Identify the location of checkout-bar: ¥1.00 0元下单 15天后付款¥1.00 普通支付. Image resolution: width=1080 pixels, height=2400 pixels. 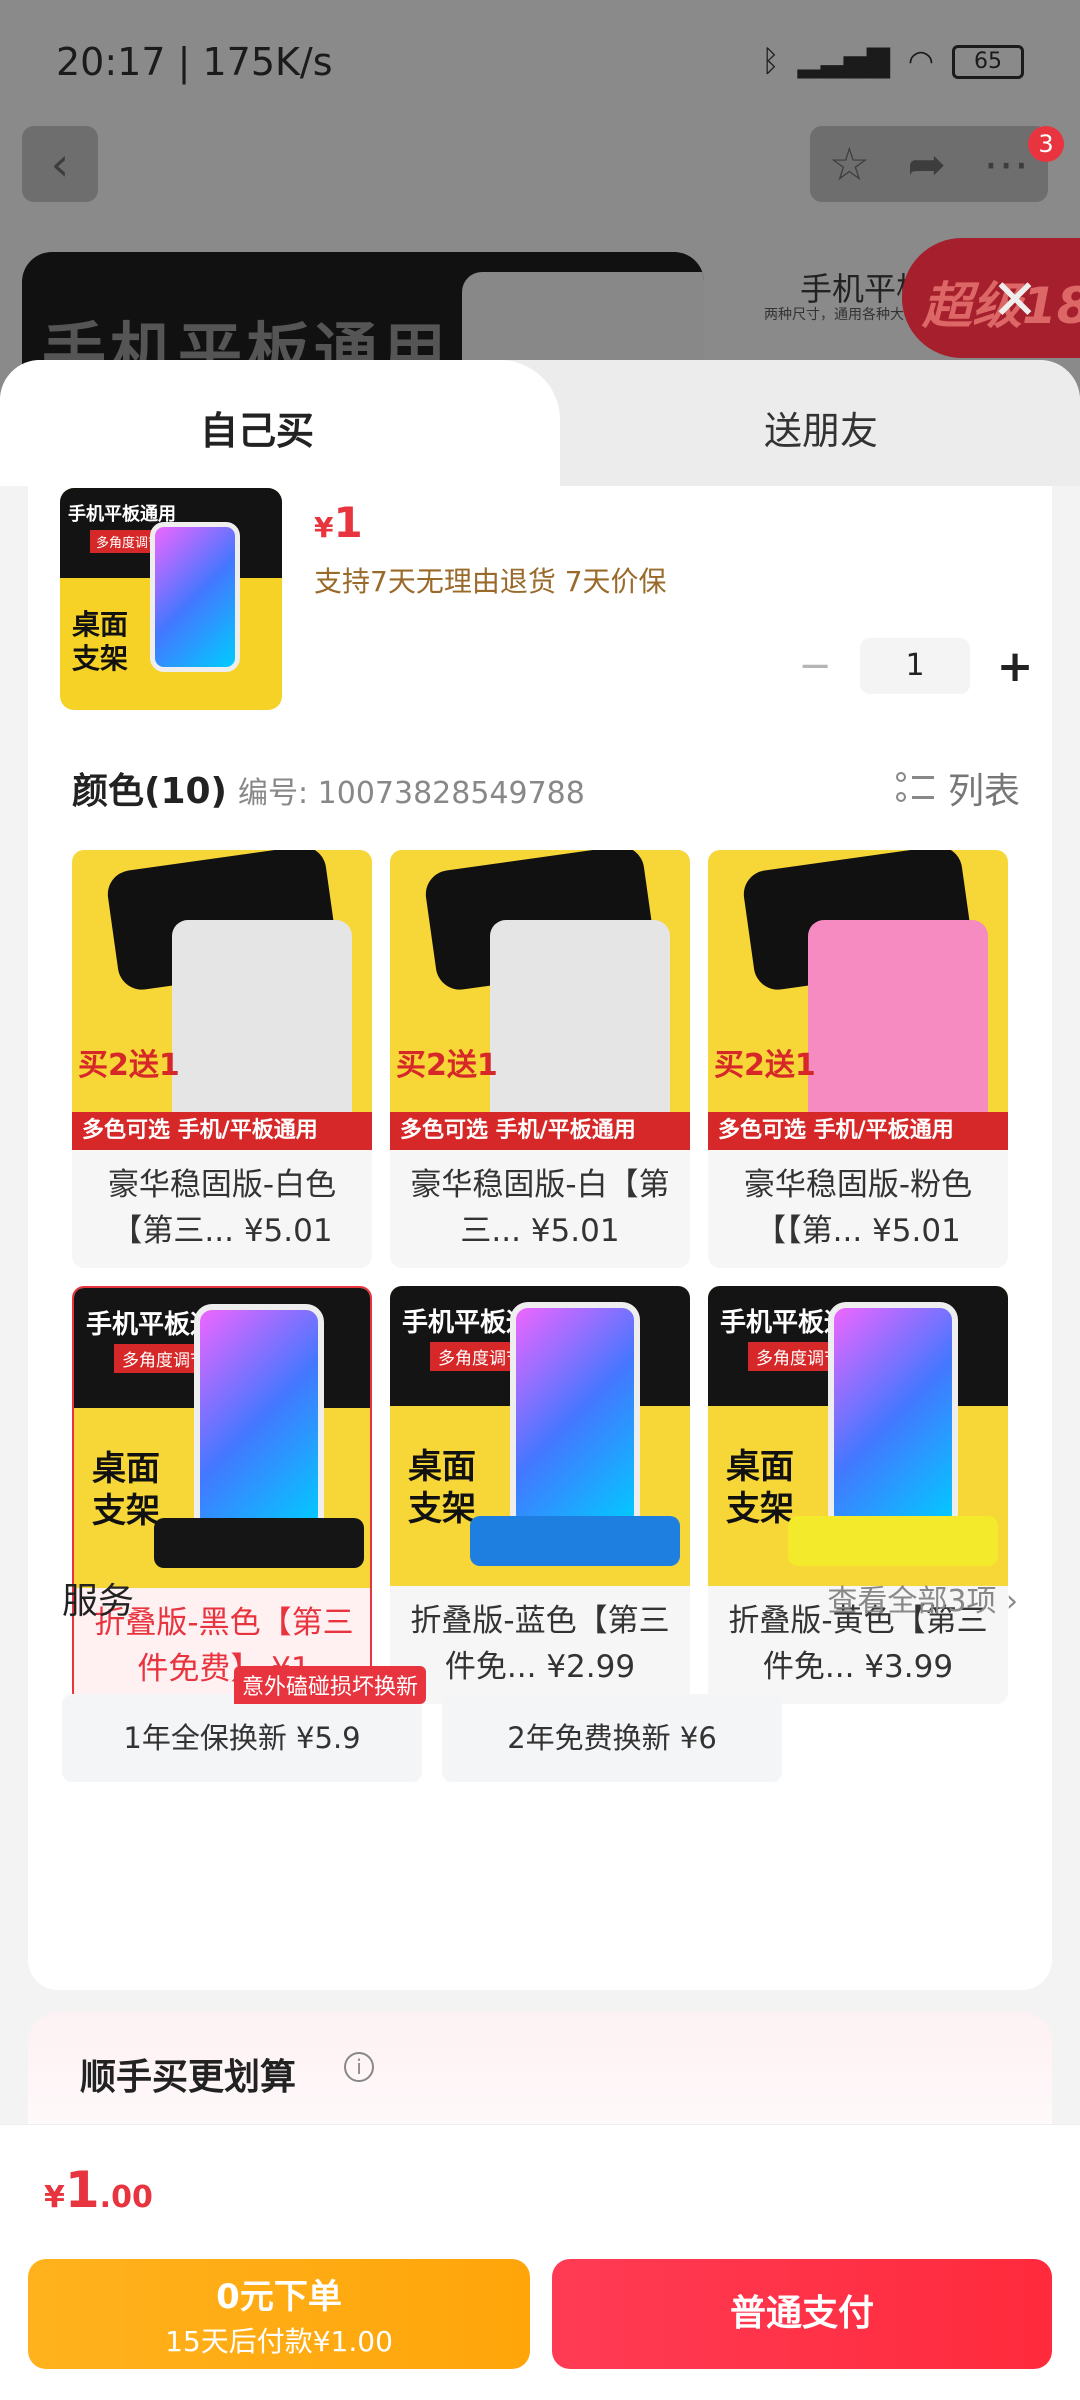
(540, 2262).